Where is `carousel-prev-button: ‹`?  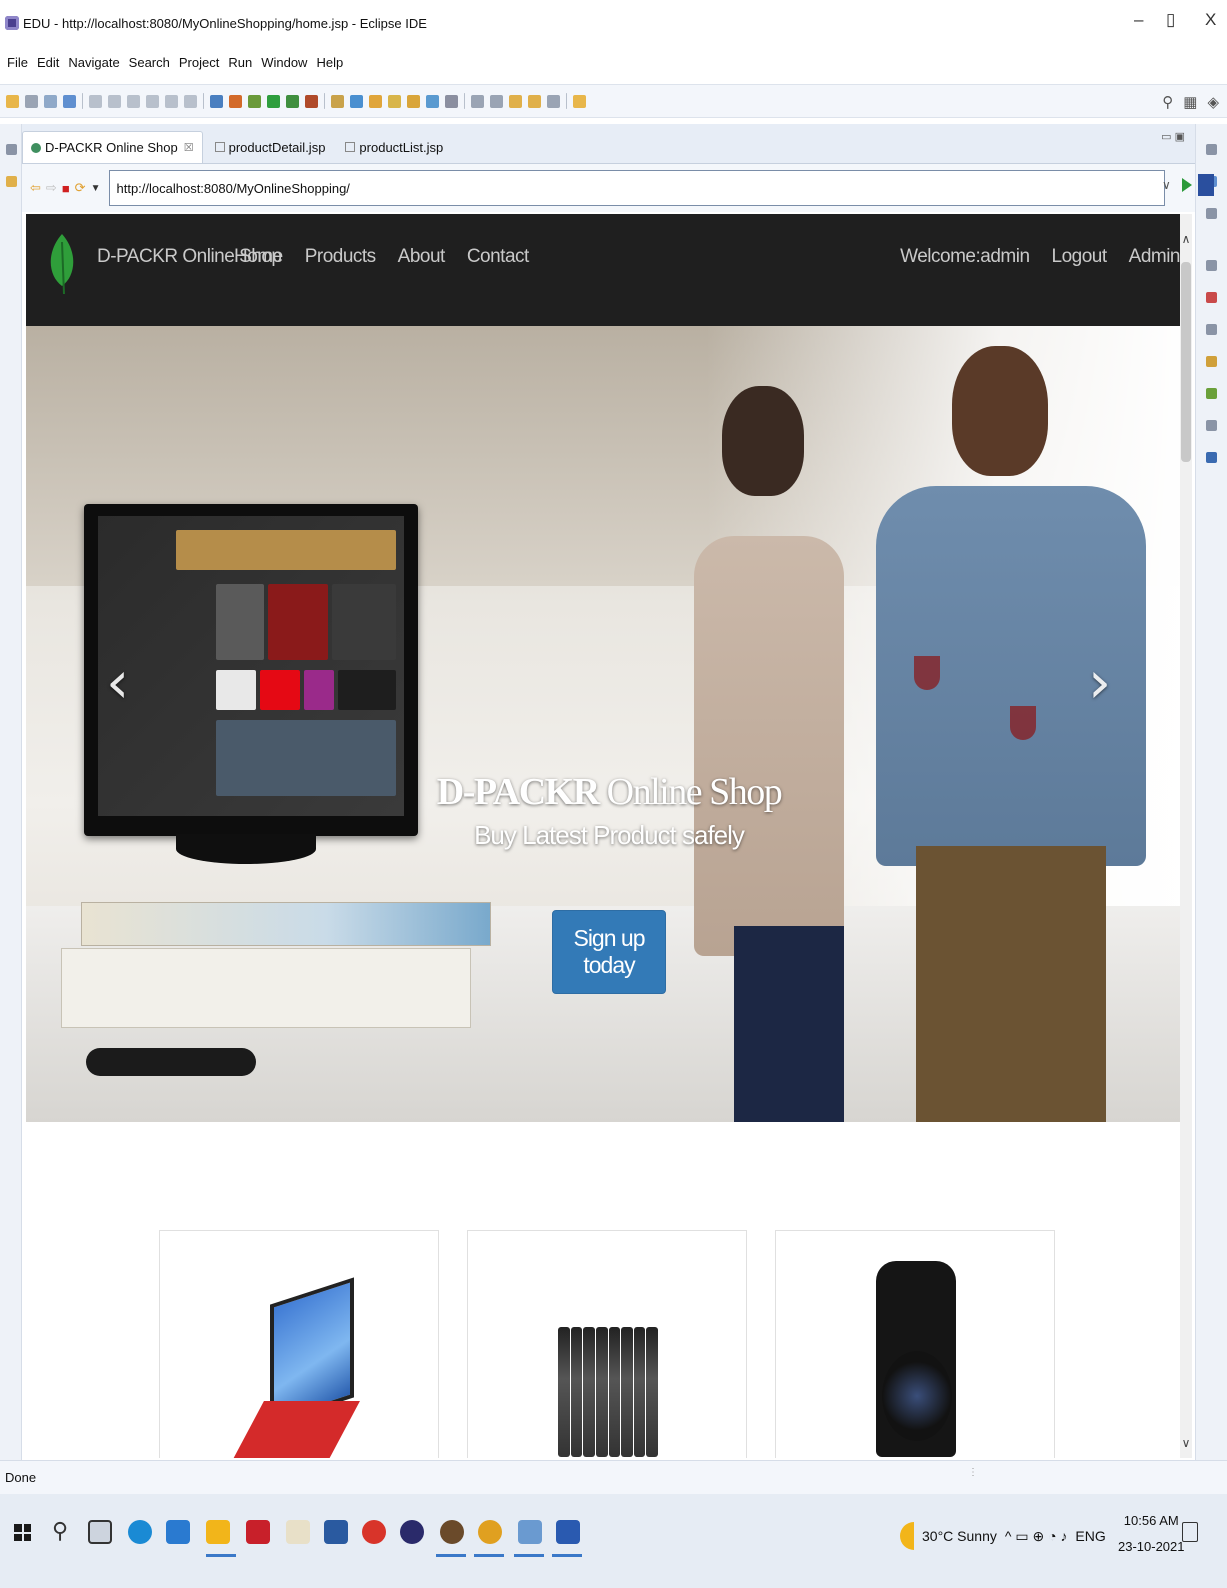 carousel-prev-button: ‹ is located at coordinates (117, 682).